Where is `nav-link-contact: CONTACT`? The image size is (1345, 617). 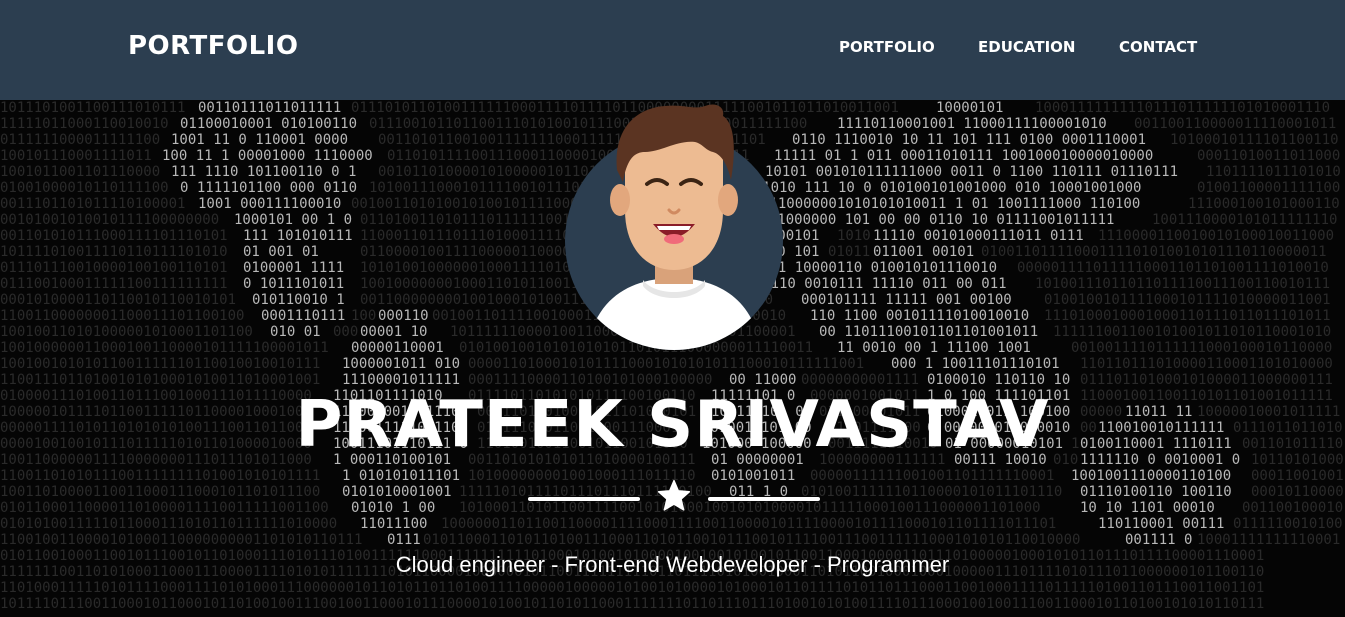
nav-link-contact: CONTACT is located at coordinates (1158, 47).